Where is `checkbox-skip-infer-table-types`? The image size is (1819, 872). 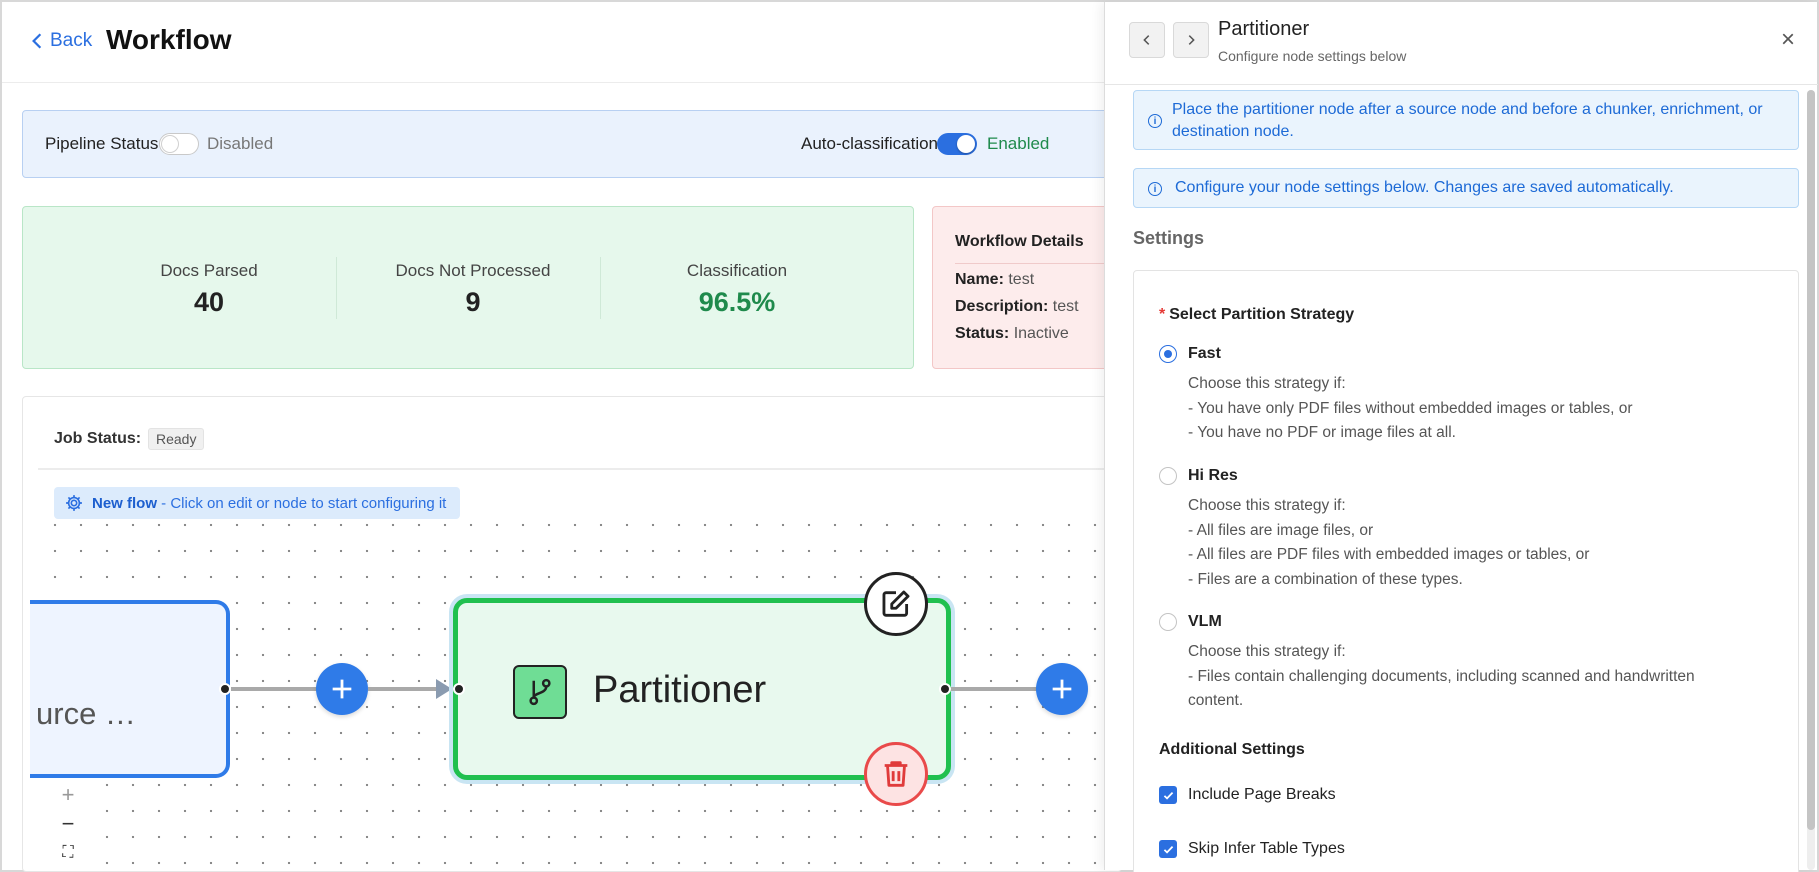
checkbox-skip-infer-table-types is located at coordinates (1168, 849).